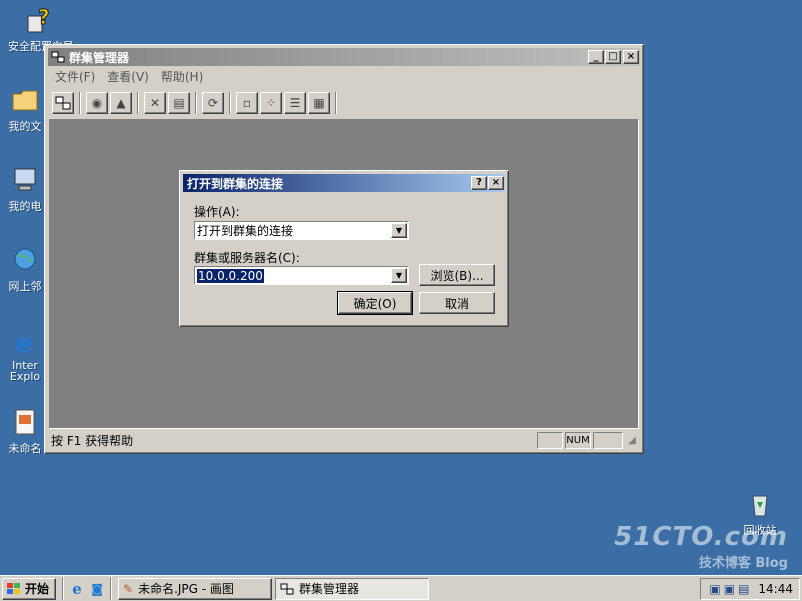  What do you see at coordinates (13, 588) in the screenshot?
I see `windows-logo-icon` at bounding box center [13, 588].